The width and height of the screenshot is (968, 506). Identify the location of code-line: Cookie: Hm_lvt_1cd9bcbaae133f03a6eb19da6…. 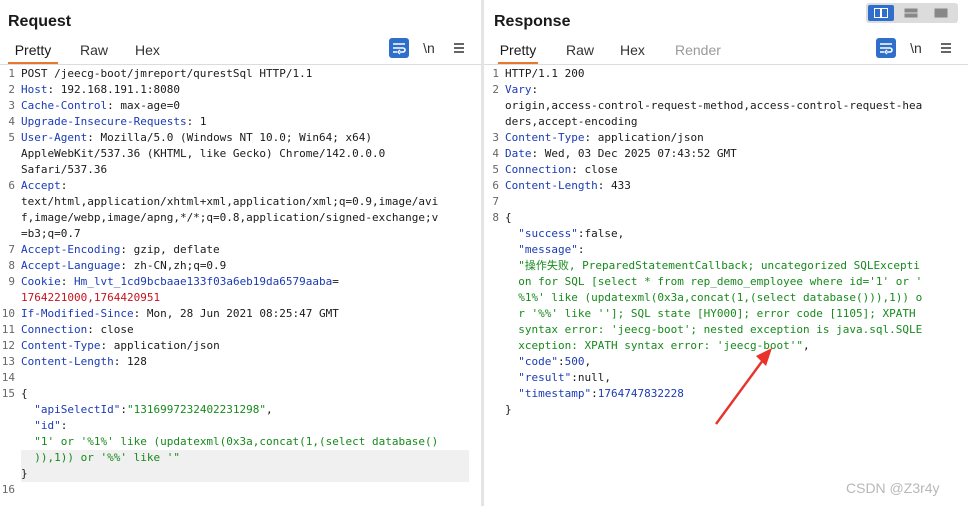
(246, 282).